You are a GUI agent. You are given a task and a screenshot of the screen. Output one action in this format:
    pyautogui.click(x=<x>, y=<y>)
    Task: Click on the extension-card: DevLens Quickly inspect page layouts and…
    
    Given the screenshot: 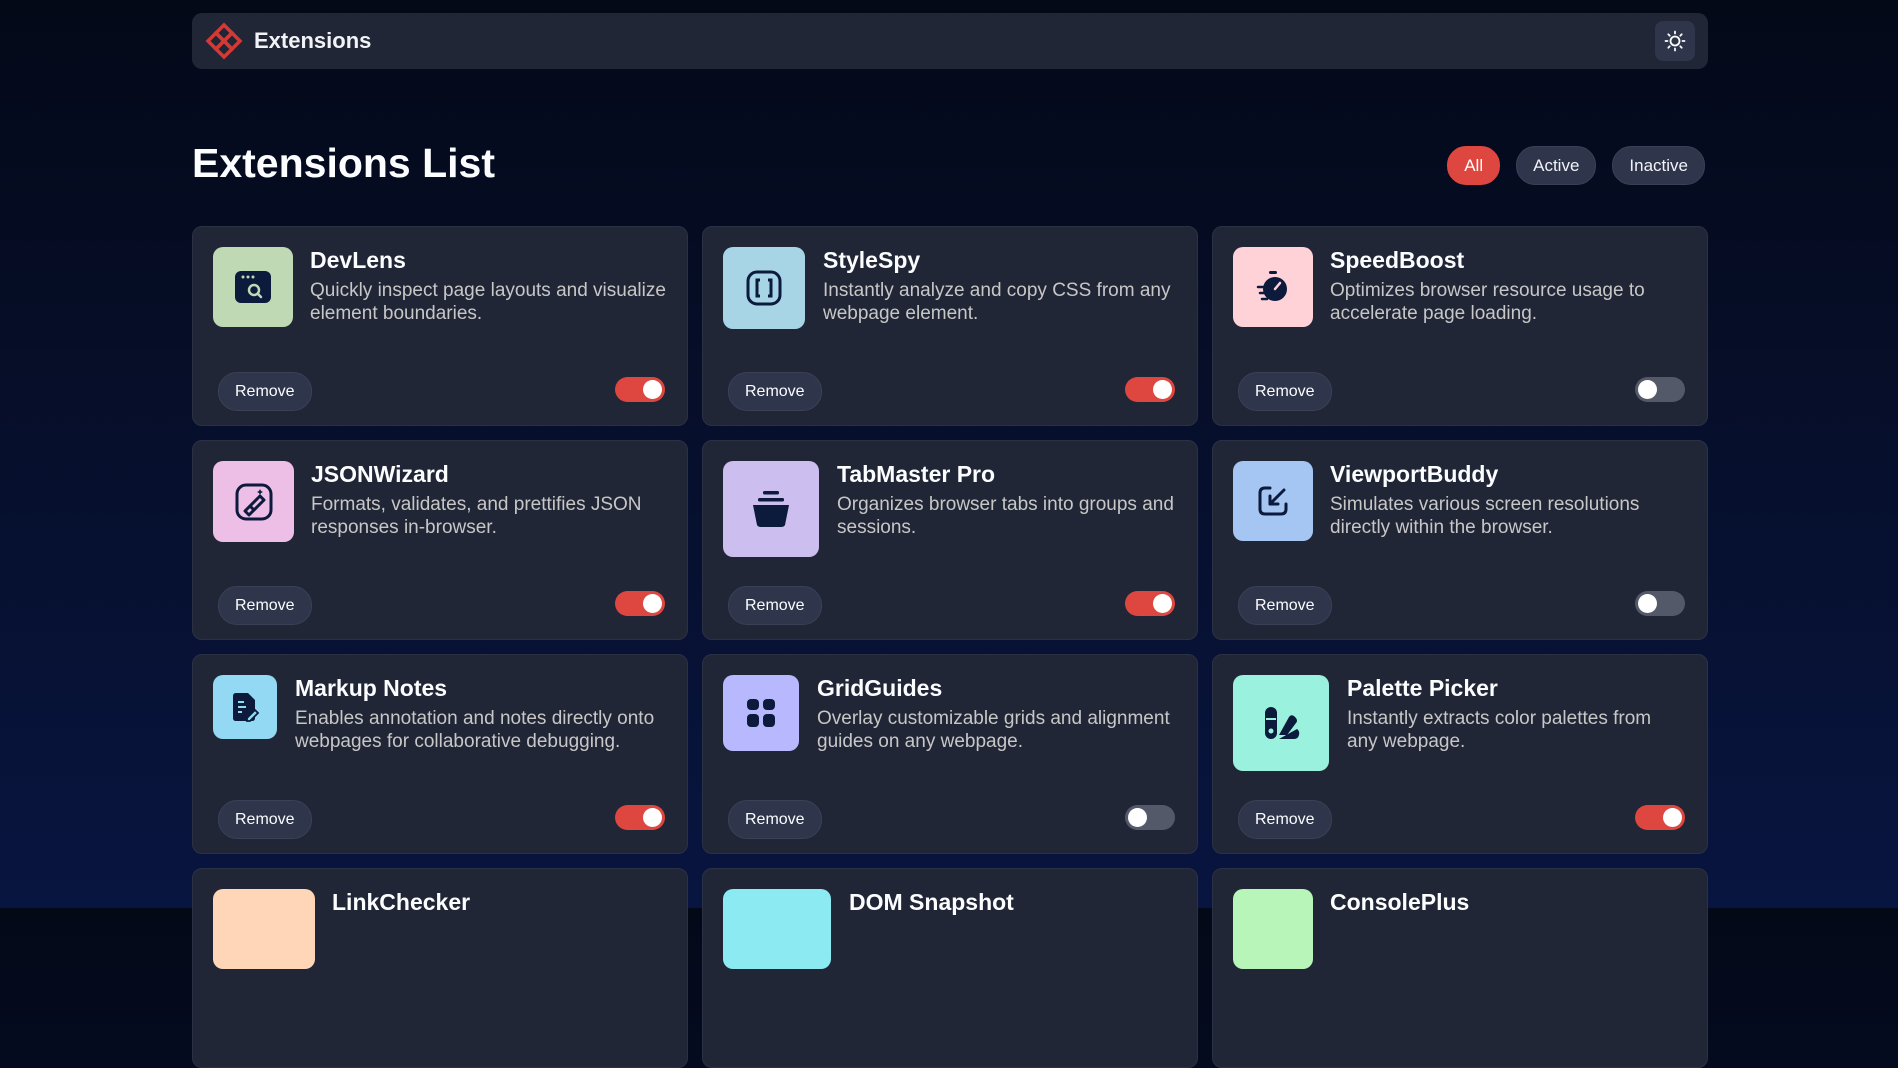 What is the action you would take?
    pyautogui.click(x=440, y=326)
    